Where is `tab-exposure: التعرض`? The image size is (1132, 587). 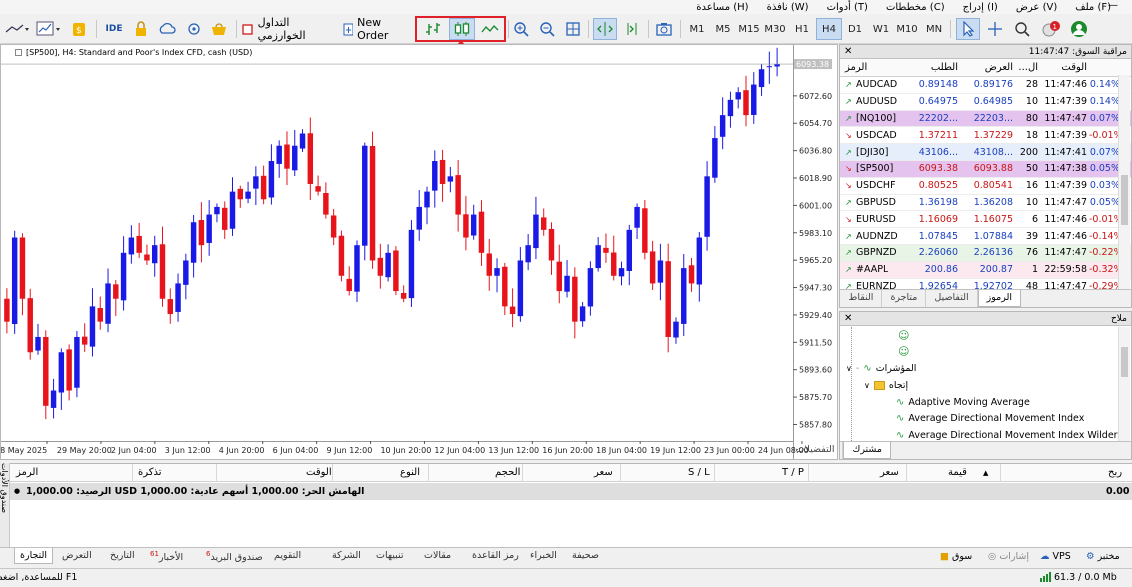
tab-exposure: التعرض is located at coordinates (77, 555).